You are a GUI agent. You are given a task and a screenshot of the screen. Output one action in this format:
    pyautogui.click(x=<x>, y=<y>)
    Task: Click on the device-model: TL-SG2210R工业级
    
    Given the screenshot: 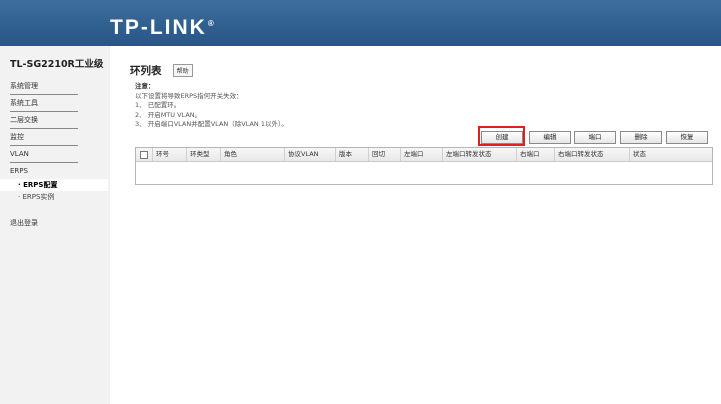 What is the action you would take?
    pyautogui.click(x=57, y=64)
    